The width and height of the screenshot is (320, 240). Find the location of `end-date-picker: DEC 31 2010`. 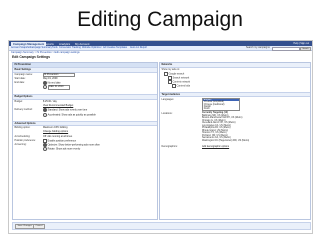

end-date-picker: DEC 31 2010 is located at coordinates (57, 87).